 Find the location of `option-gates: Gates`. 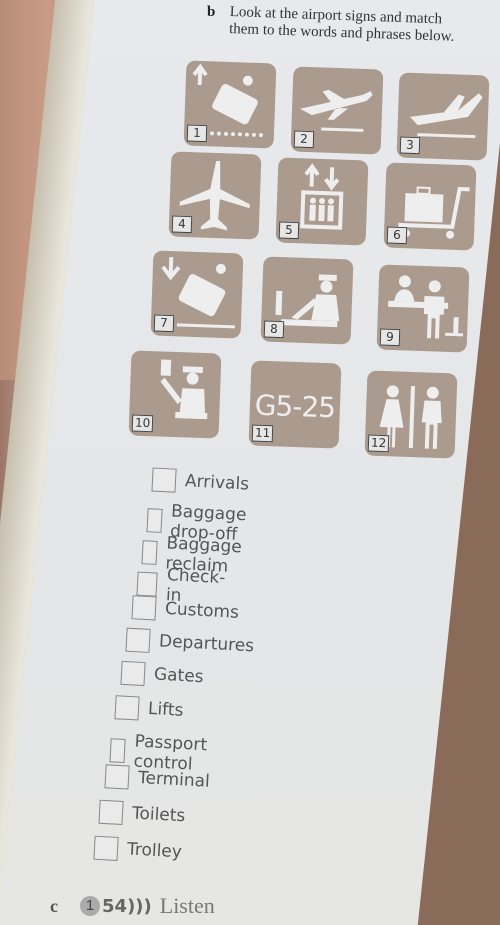

option-gates: Gates is located at coordinates (162, 674).